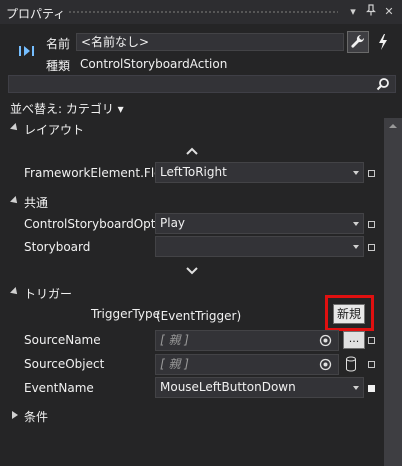 Image resolution: width=402 pixels, height=466 pixels. I want to click on trigger-type-label: TriggerType, so click(125, 314).